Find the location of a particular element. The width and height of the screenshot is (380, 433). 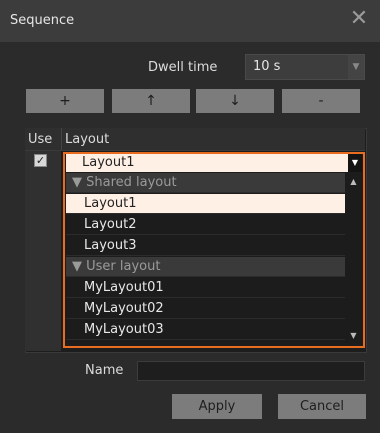

cancel-button: Cancel is located at coordinates (322, 406).